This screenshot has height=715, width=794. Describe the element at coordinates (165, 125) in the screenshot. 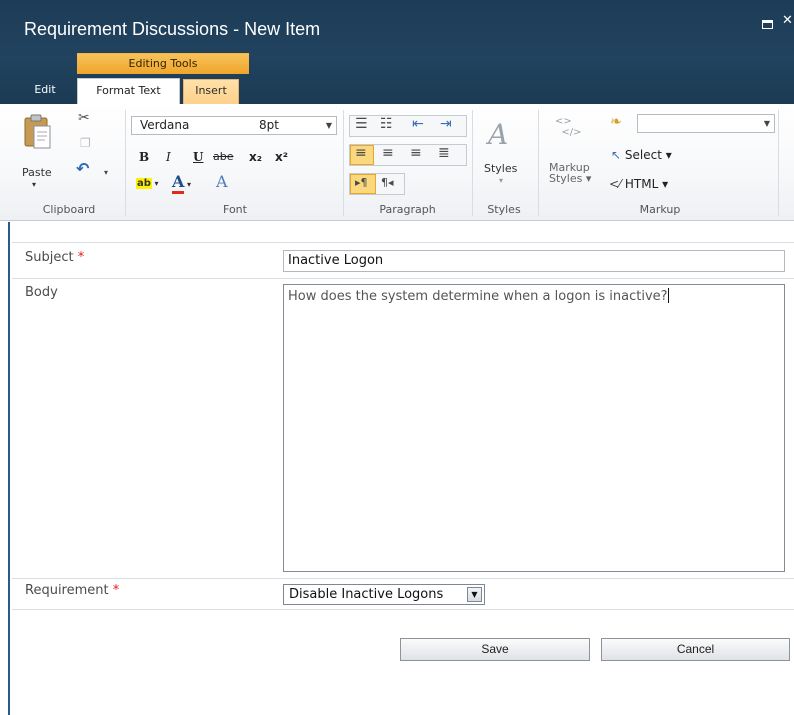

I see `font-name-value: Verdana` at that location.